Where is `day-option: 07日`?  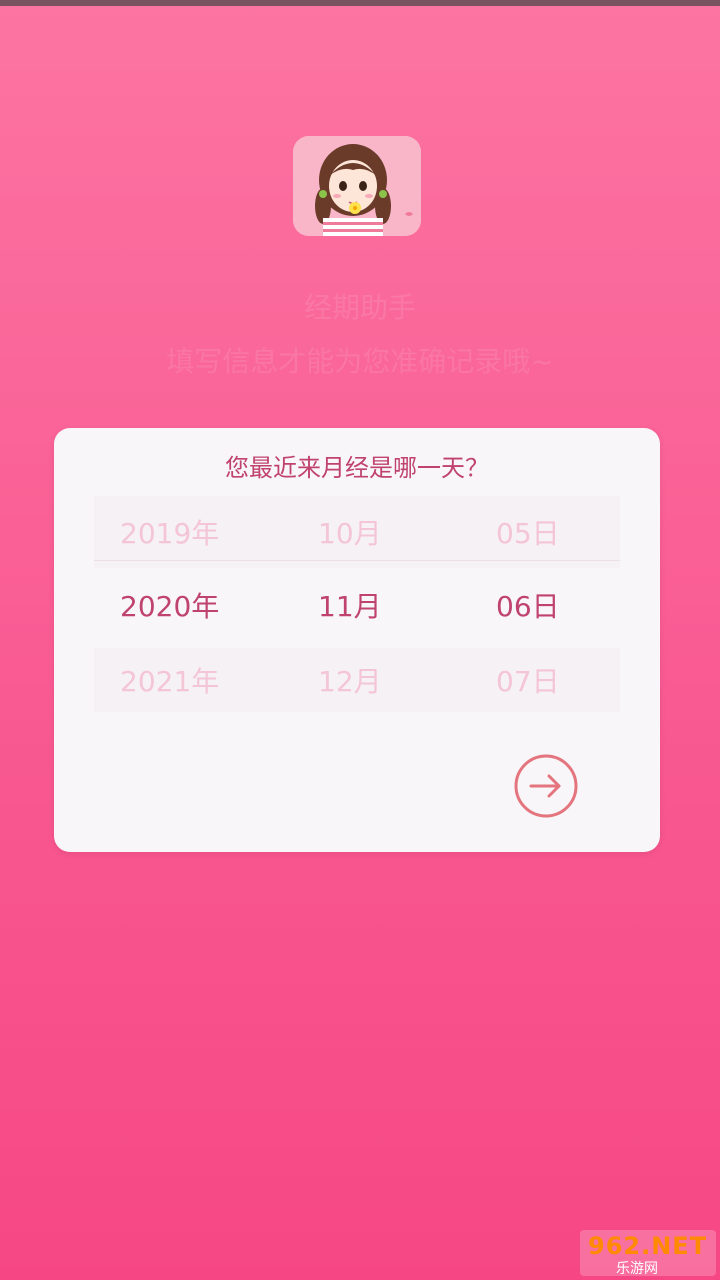
day-option: 07日 is located at coordinates (556, 680).